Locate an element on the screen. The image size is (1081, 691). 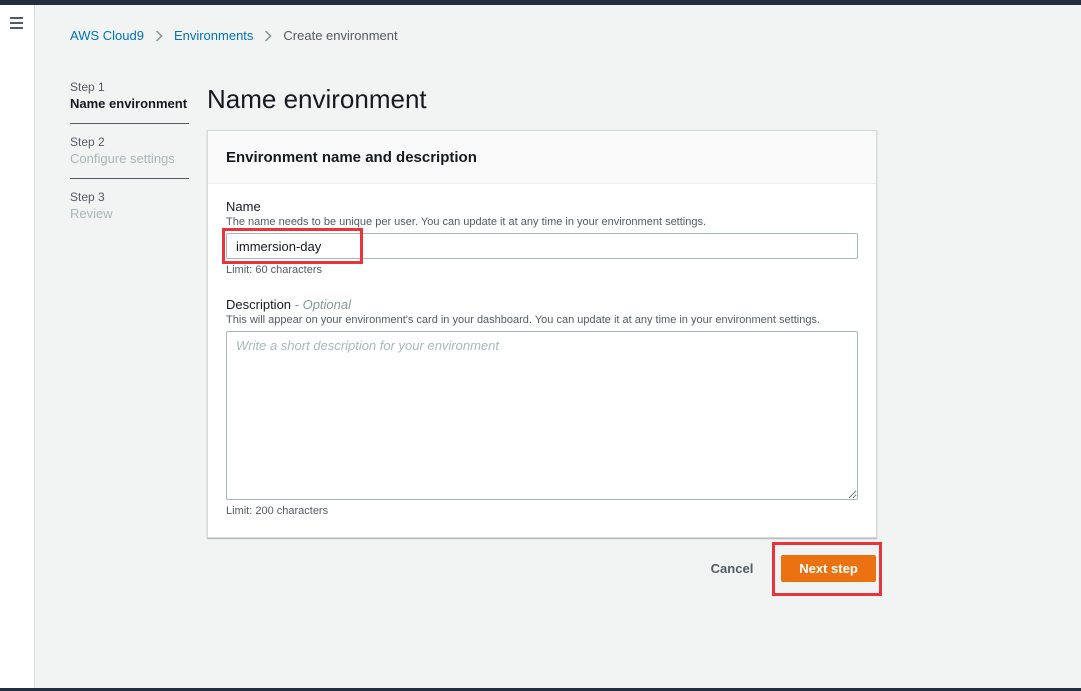
step-title: Configure settings is located at coordinates (122, 158).